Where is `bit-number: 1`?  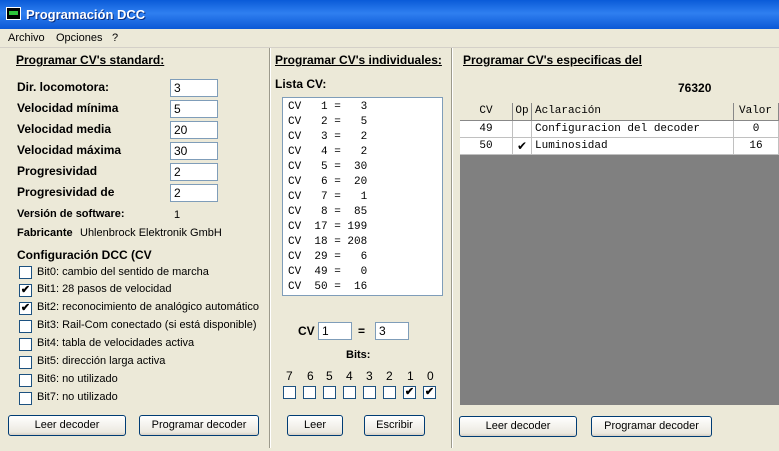 bit-number: 1 is located at coordinates (410, 376).